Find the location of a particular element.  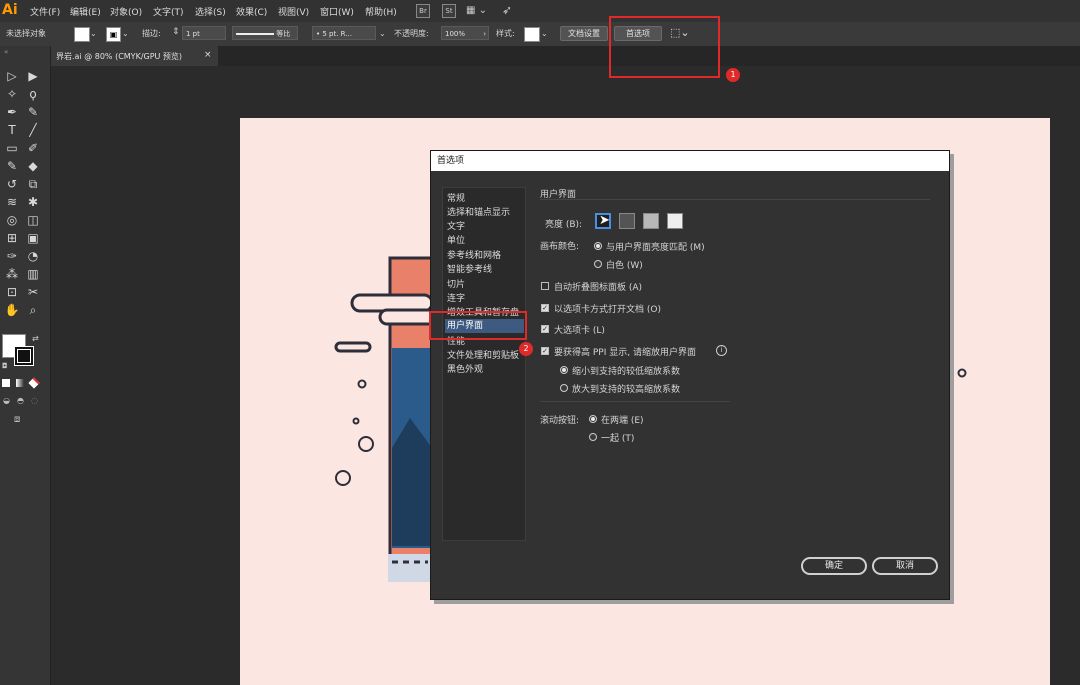

category-item: 切片 is located at coordinates (456, 283).